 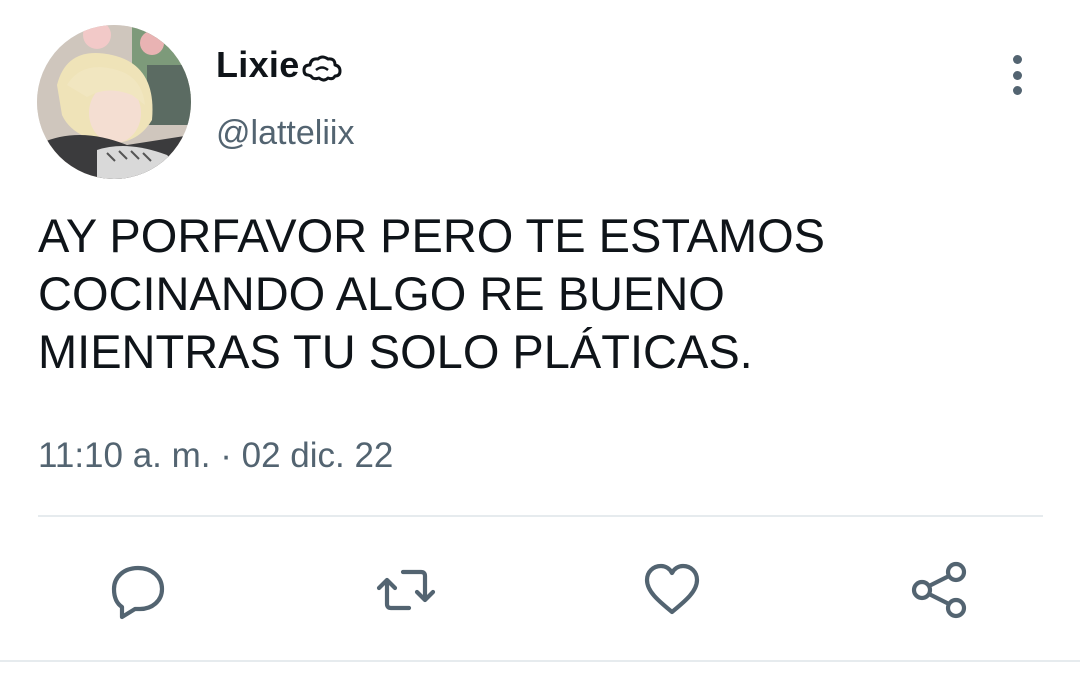 I want to click on avatar, so click(x=114, y=102).